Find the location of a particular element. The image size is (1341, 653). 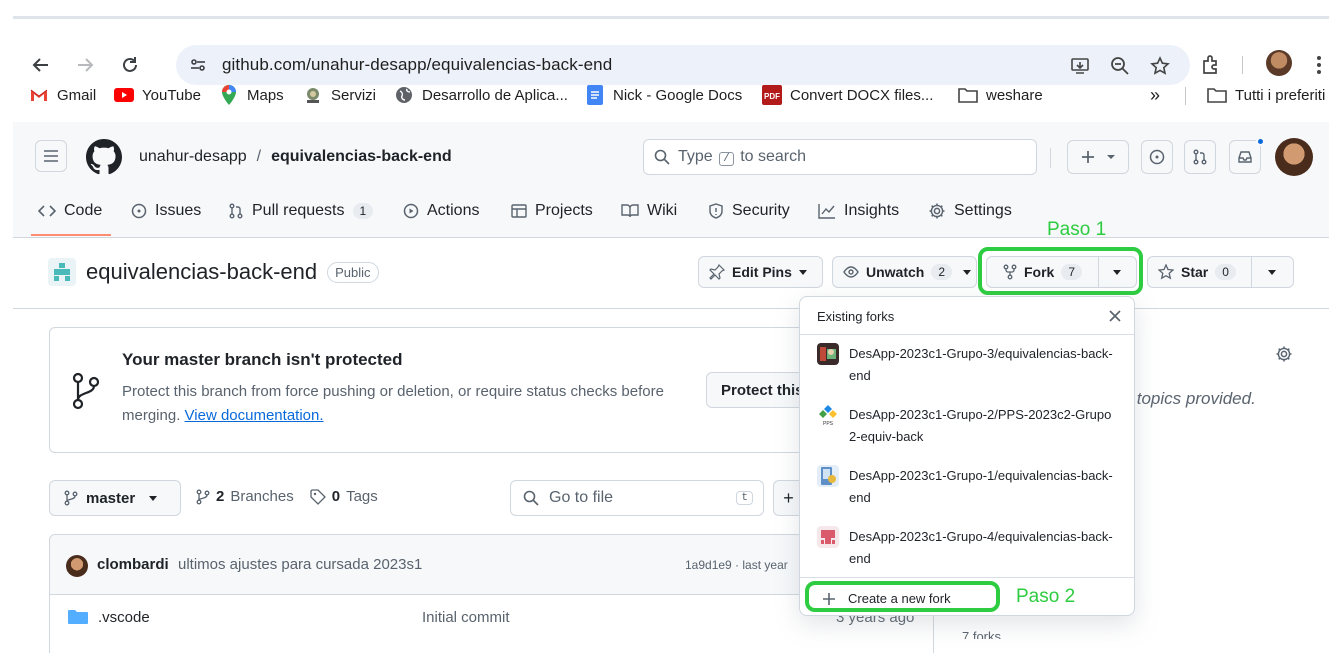

tab-strip-edge is located at coordinates (671, 17).